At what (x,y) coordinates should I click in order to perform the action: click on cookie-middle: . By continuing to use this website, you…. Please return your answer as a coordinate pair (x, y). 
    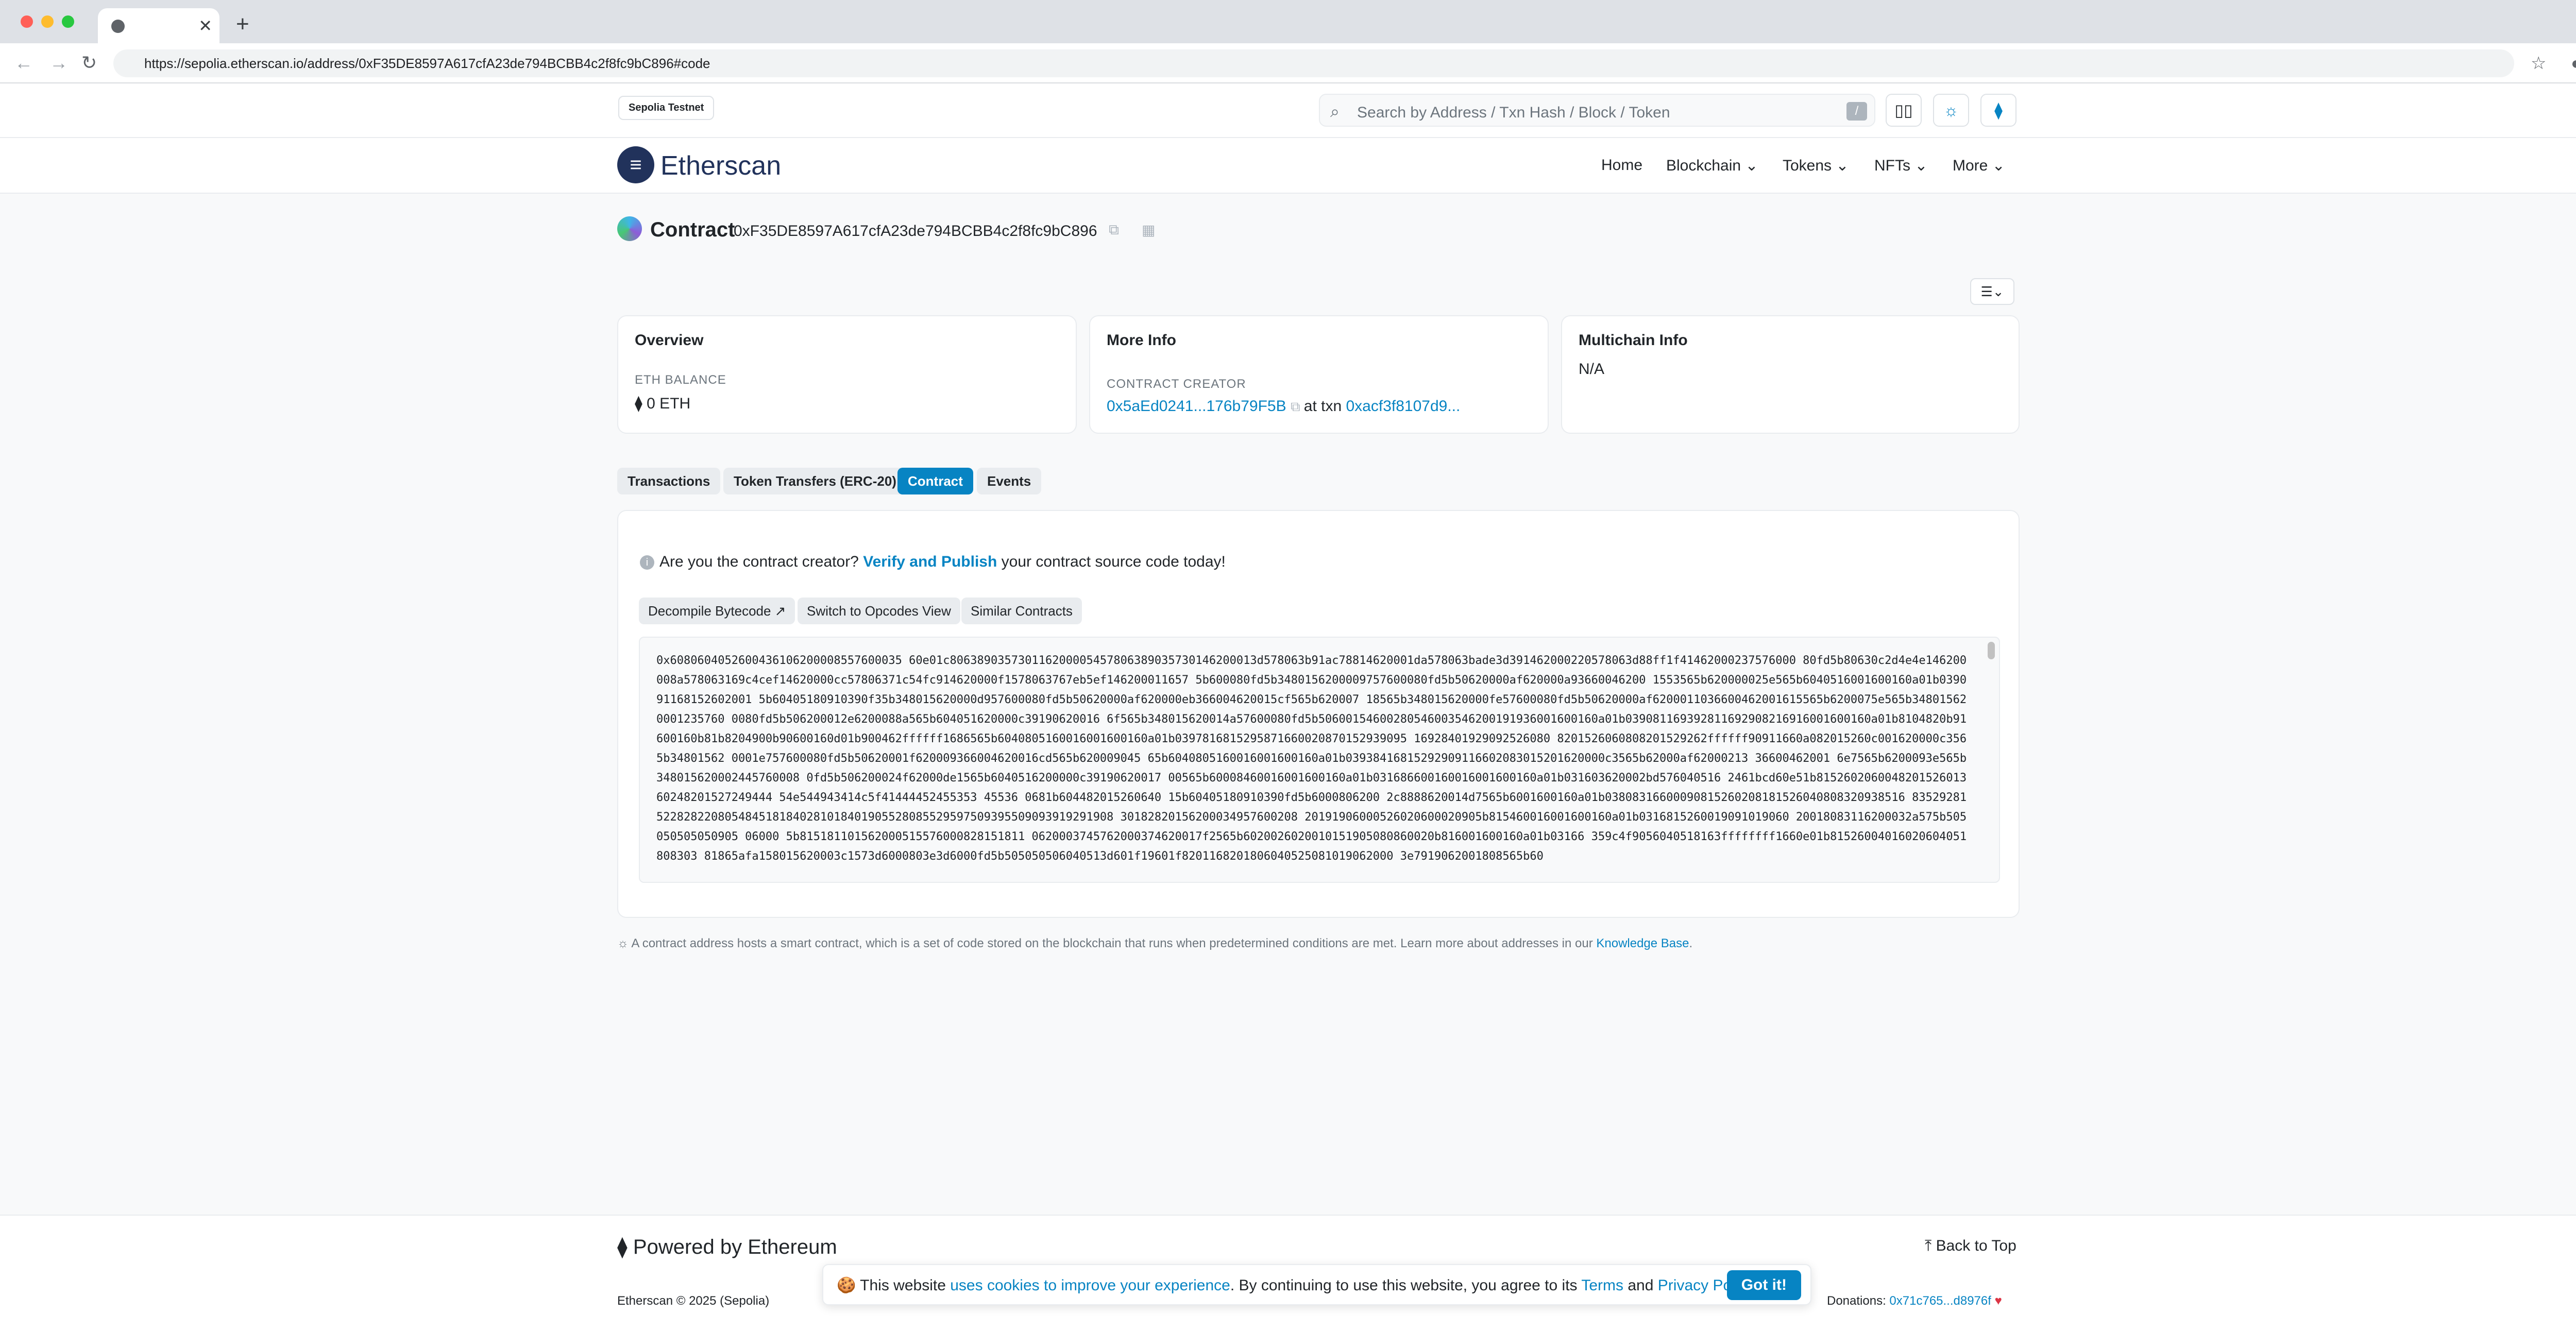
    Looking at the image, I should click on (1404, 1285).